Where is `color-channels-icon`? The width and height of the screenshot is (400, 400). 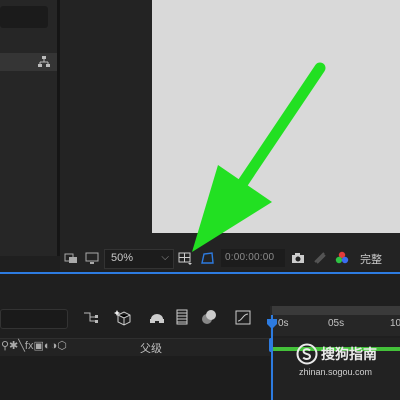 color-channels-icon is located at coordinates (342, 258).